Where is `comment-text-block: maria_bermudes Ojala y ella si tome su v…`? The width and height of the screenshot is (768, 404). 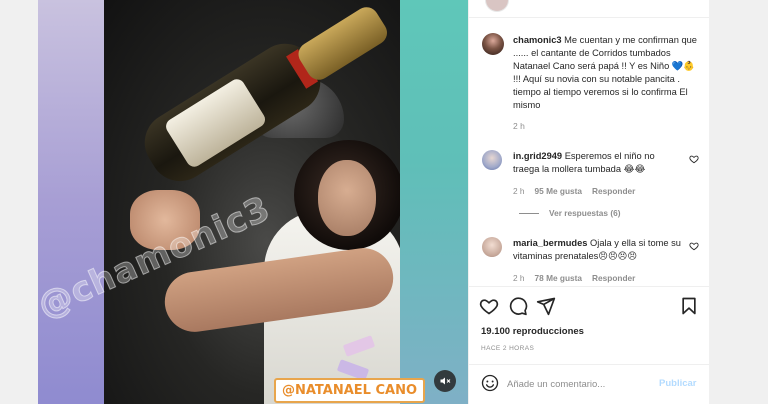 comment-text-block: maria_bermudes Ojala y ella si tome su v… is located at coordinates (598, 250).